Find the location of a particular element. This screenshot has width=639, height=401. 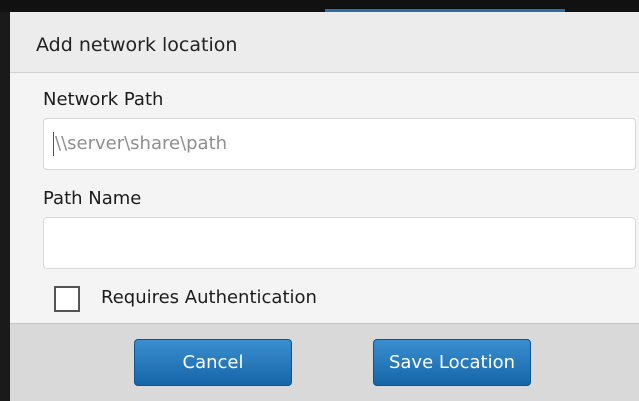

cancel-button: Cancel is located at coordinates (213, 362).